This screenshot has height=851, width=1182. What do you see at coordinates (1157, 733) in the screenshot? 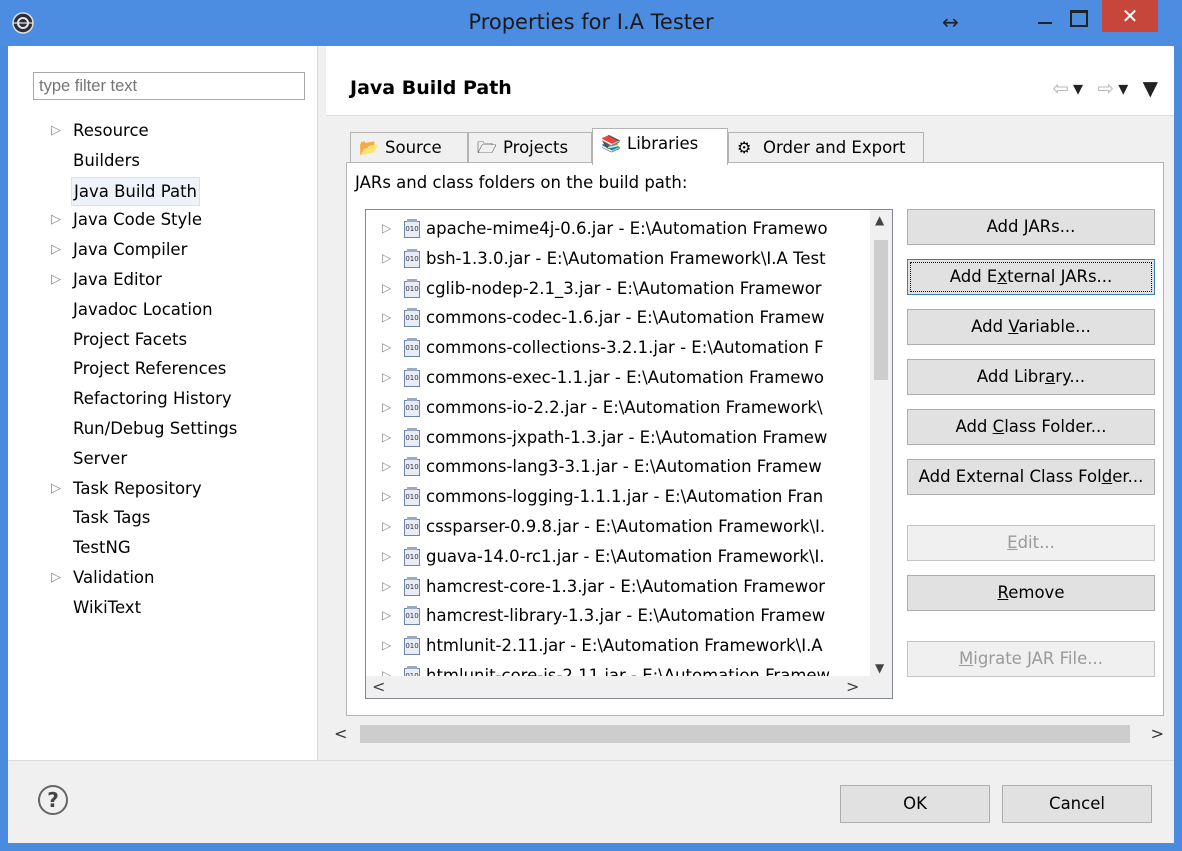
I see `page-scroll-right-icon: >` at bounding box center [1157, 733].